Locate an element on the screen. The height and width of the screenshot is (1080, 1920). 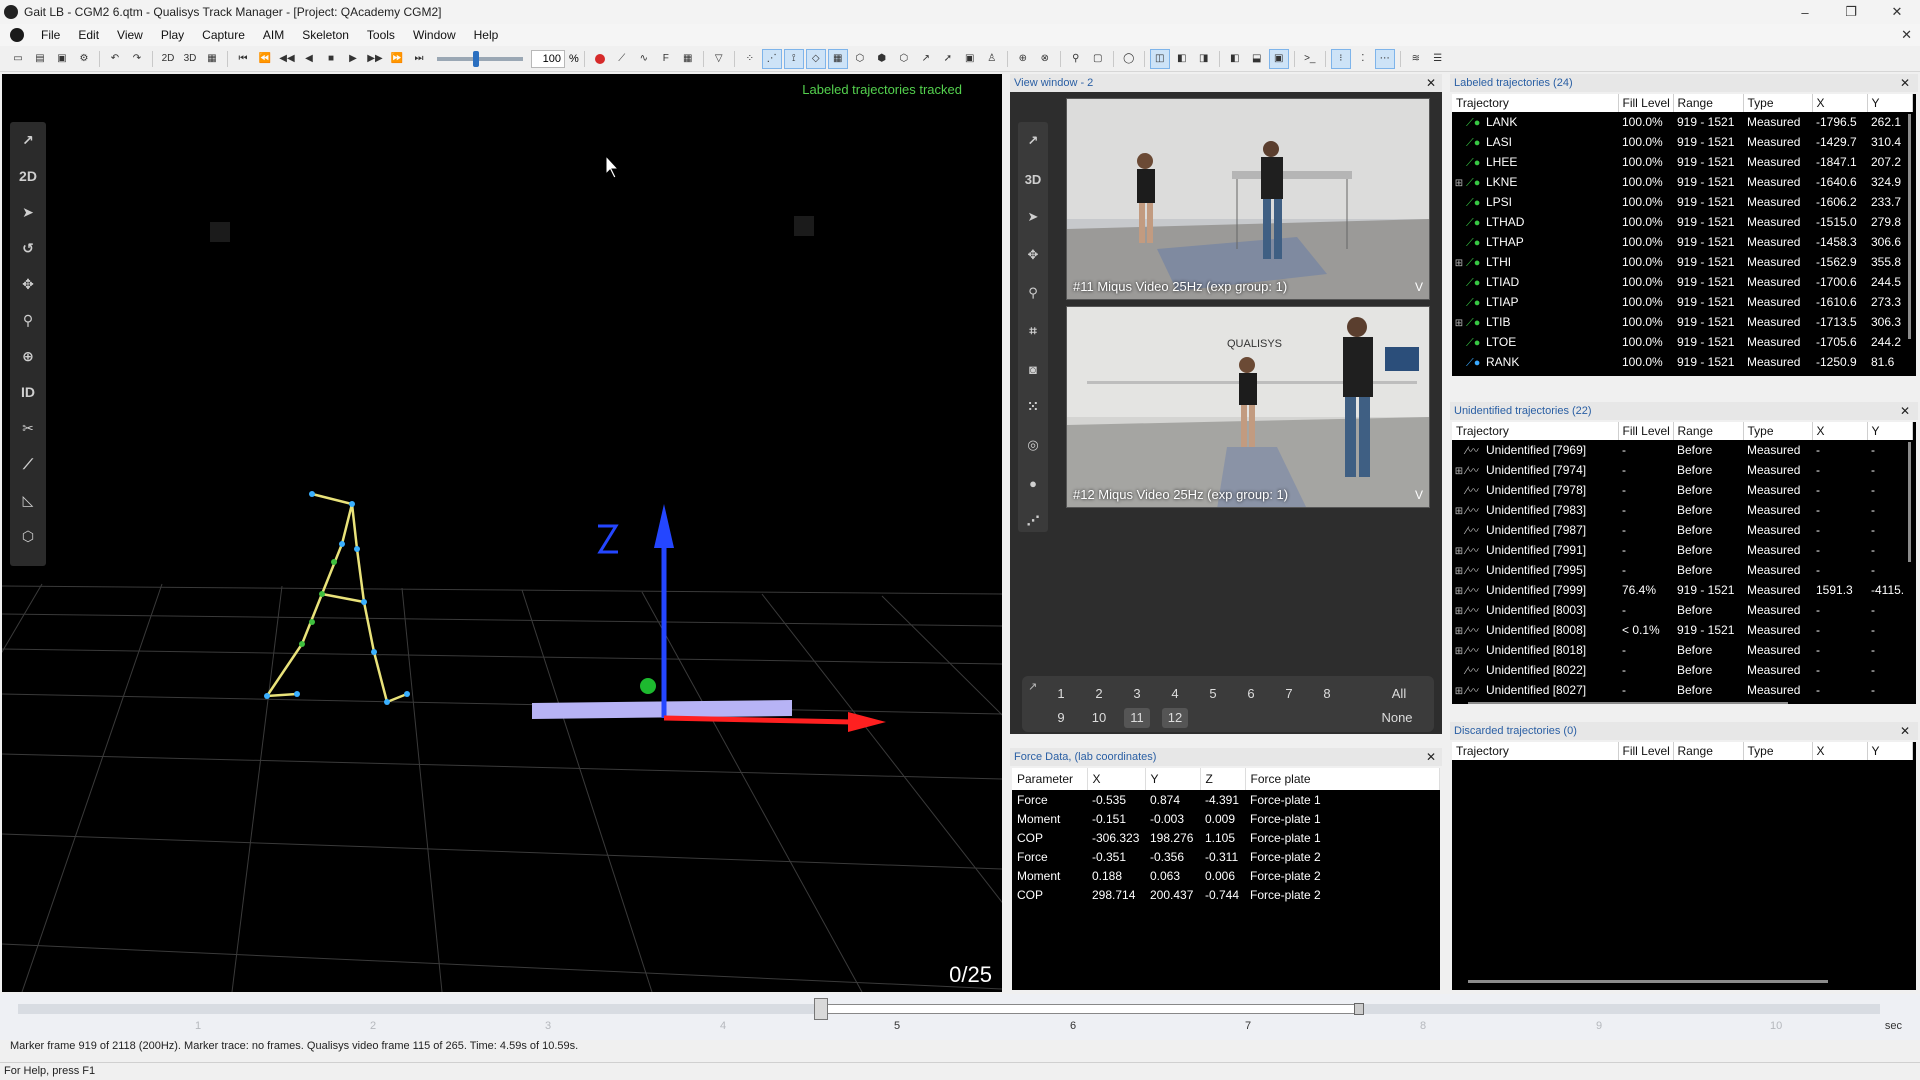
person-icon: ⚲ is located at coordinates (1076, 59).